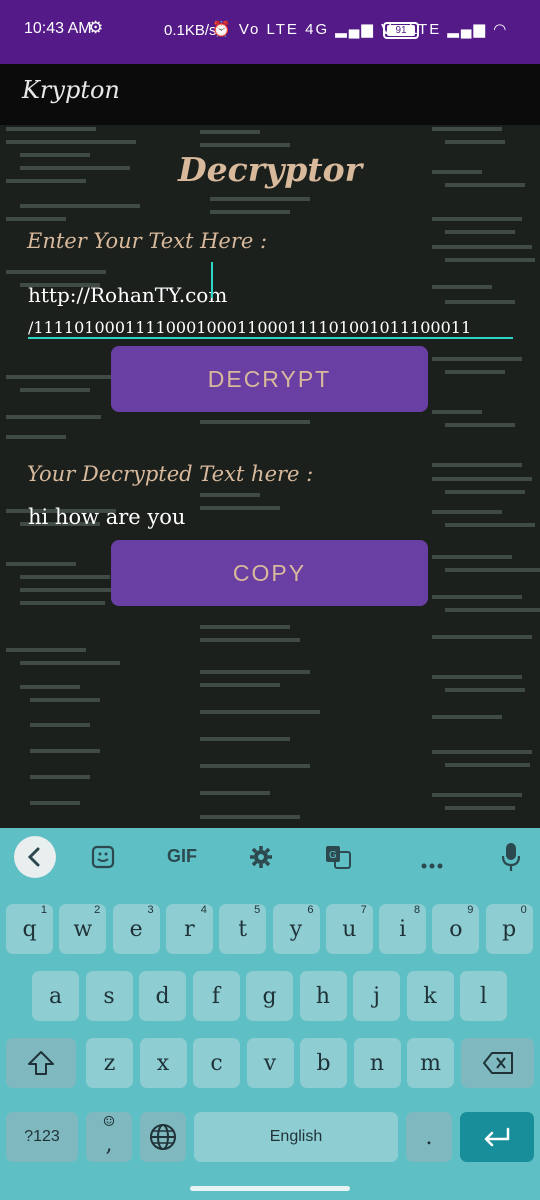 This screenshot has height=1200, width=540. I want to click on key-d: d, so click(162, 996).